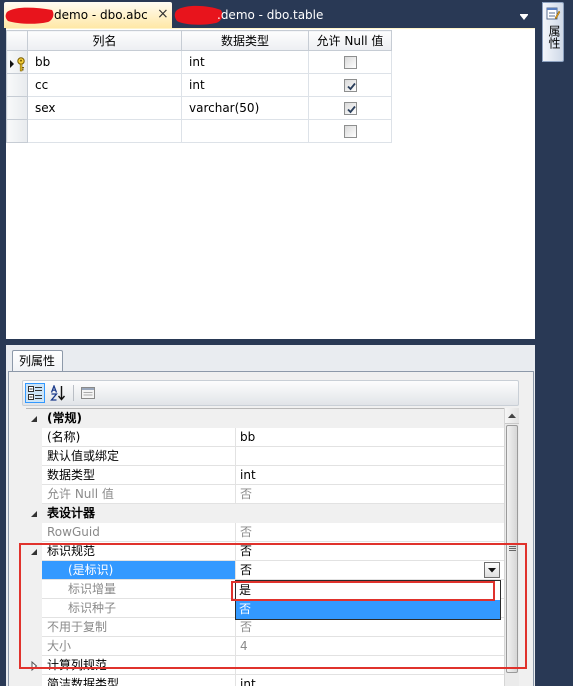 The height and width of the screenshot is (686, 573). I want to click on cell-column-name: bb, so click(104, 62).